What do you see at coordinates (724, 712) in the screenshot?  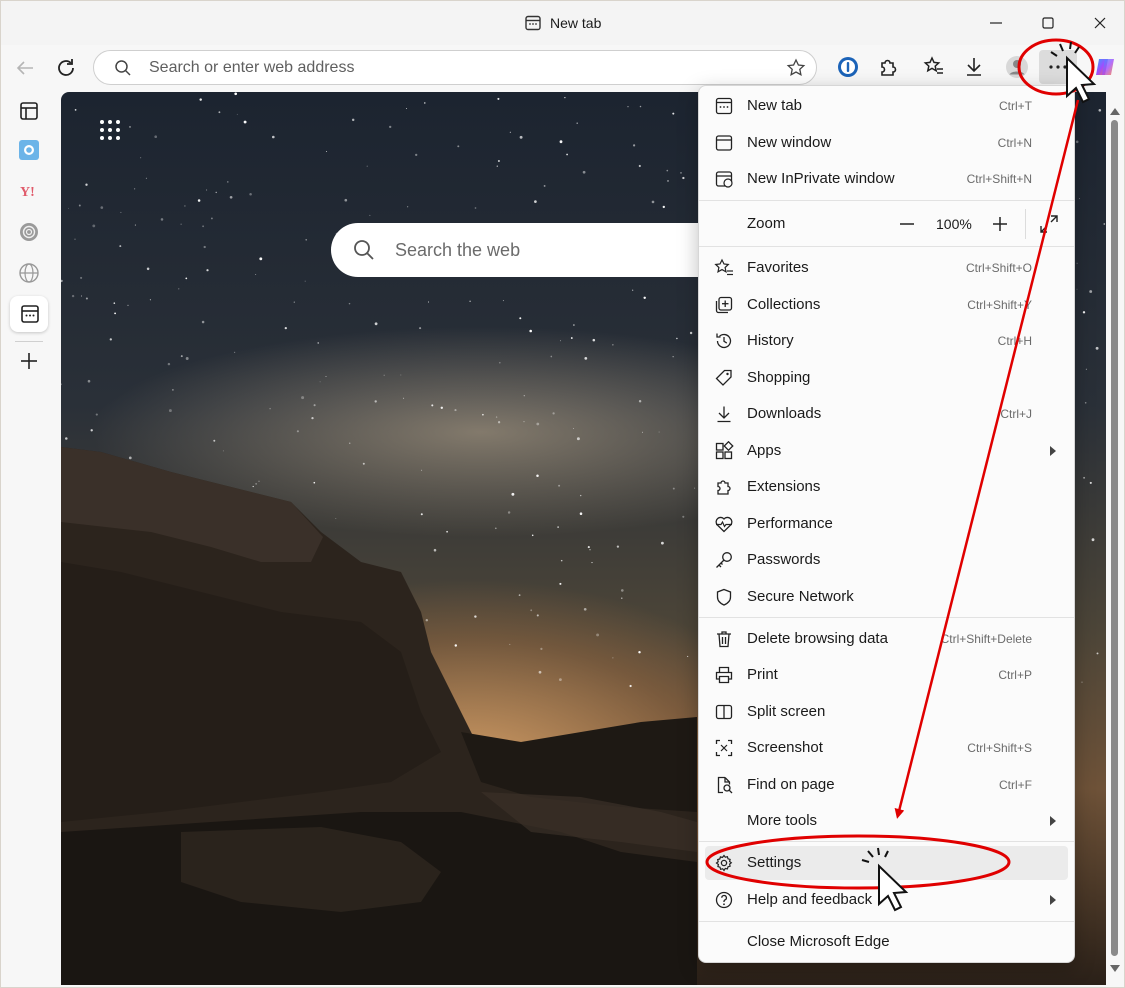 I see `split-screen-icon` at bounding box center [724, 712].